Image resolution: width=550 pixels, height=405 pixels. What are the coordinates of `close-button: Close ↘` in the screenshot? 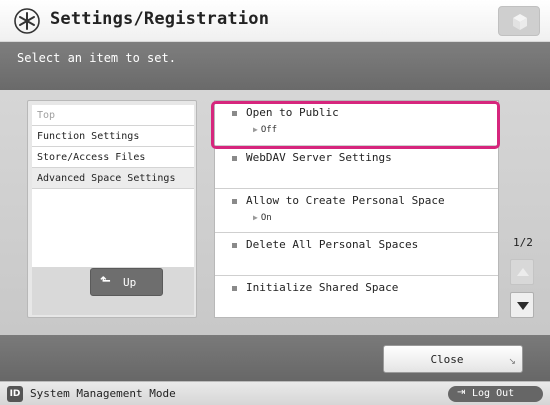 It's located at (453, 359).